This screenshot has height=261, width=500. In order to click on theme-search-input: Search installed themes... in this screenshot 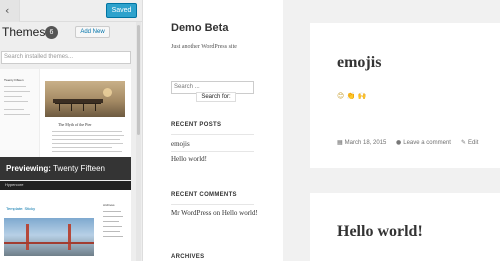, I will do `click(66, 57)`.